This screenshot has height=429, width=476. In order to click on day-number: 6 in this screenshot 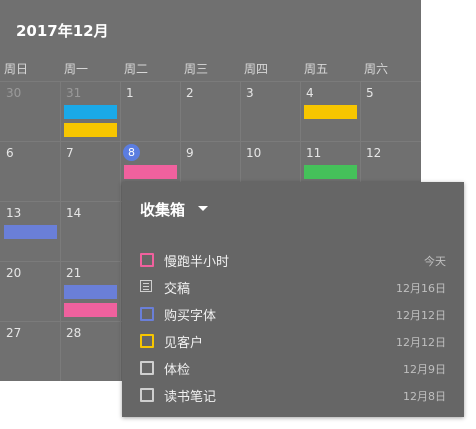, I will do `click(10, 153)`.